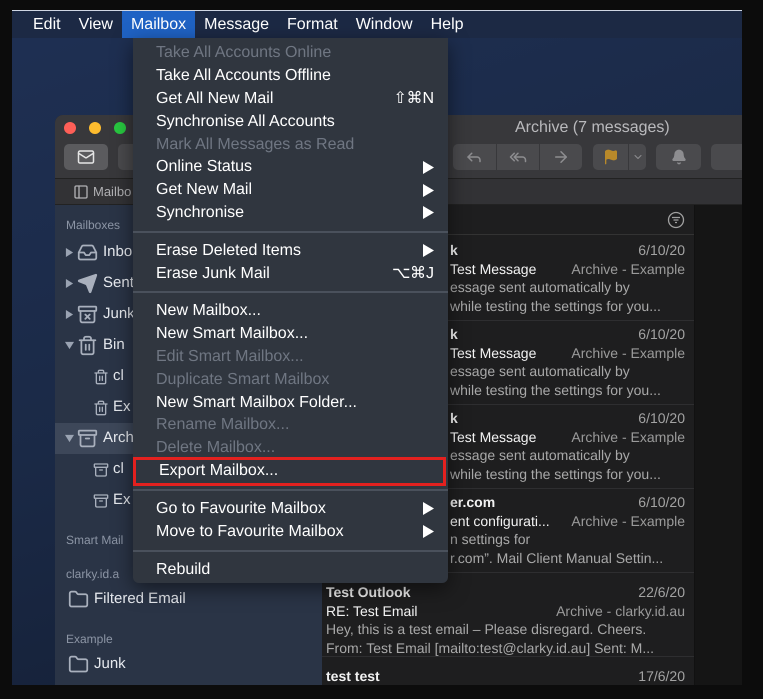  I want to click on message-date: 17/6/20, so click(661, 676).